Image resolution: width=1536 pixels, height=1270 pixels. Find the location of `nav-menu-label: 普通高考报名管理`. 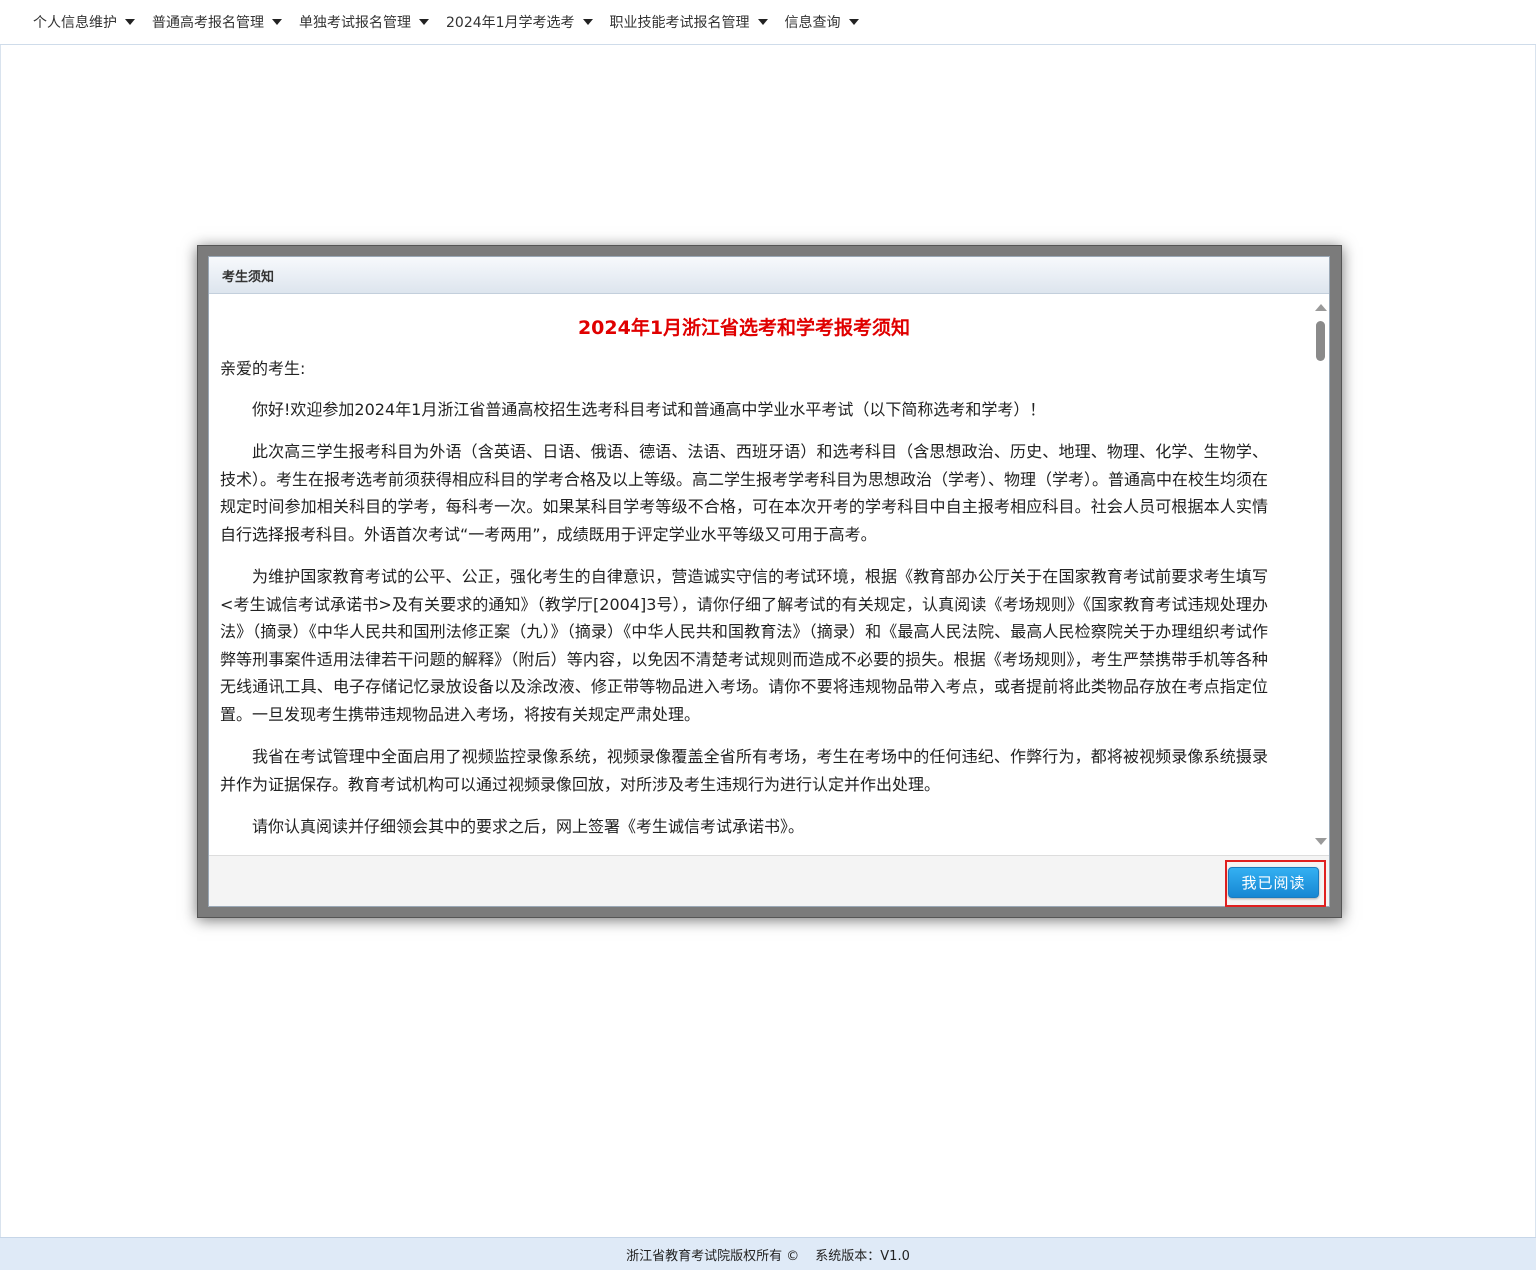

nav-menu-label: 普通高考报名管理 is located at coordinates (208, 23).